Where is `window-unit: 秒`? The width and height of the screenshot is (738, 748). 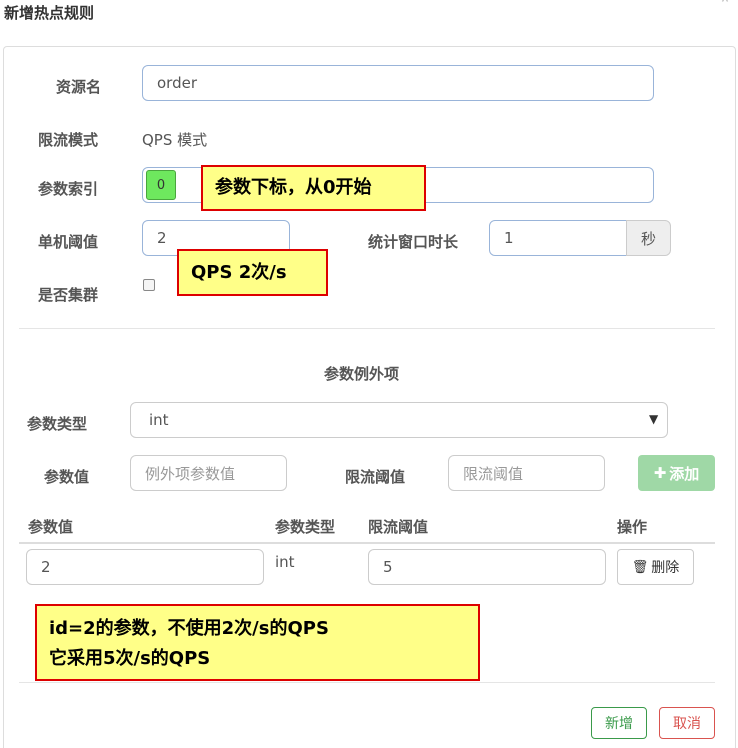 window-unit: 秒 is located at coordinates (648, 238).